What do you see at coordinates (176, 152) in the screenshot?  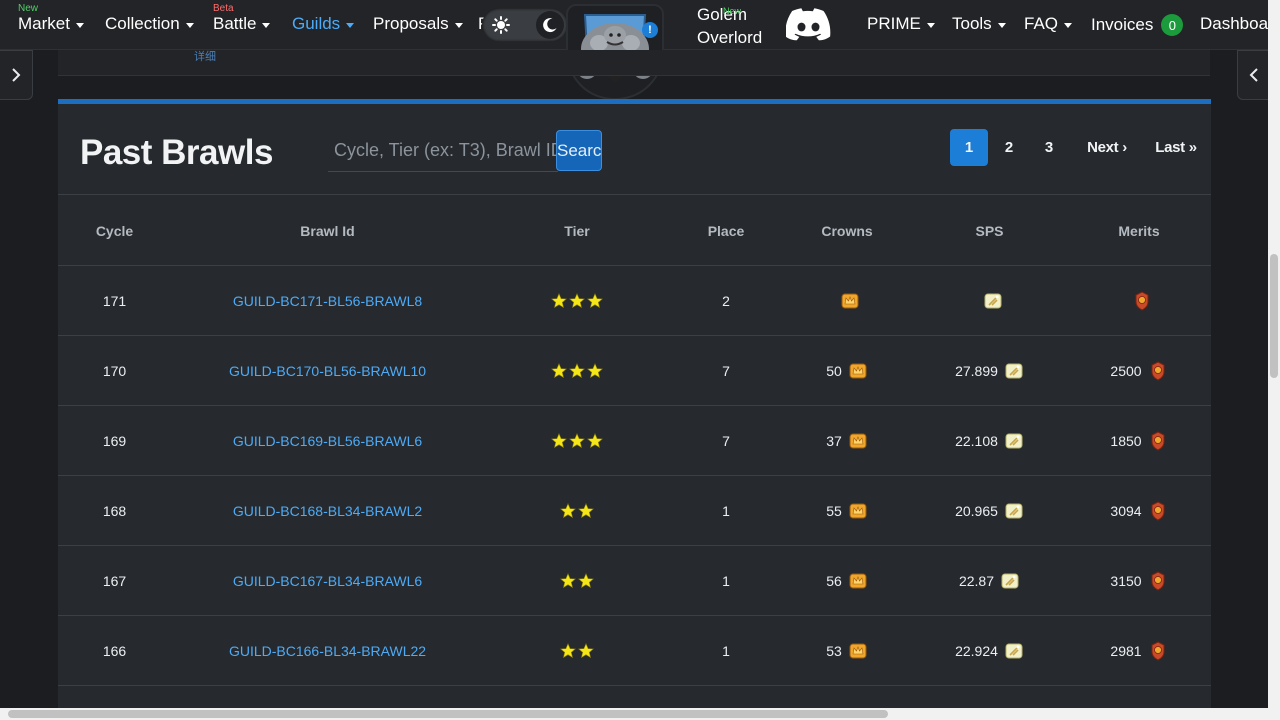 I see `page-title: Past Brawls` at bounding box center [176, 152].